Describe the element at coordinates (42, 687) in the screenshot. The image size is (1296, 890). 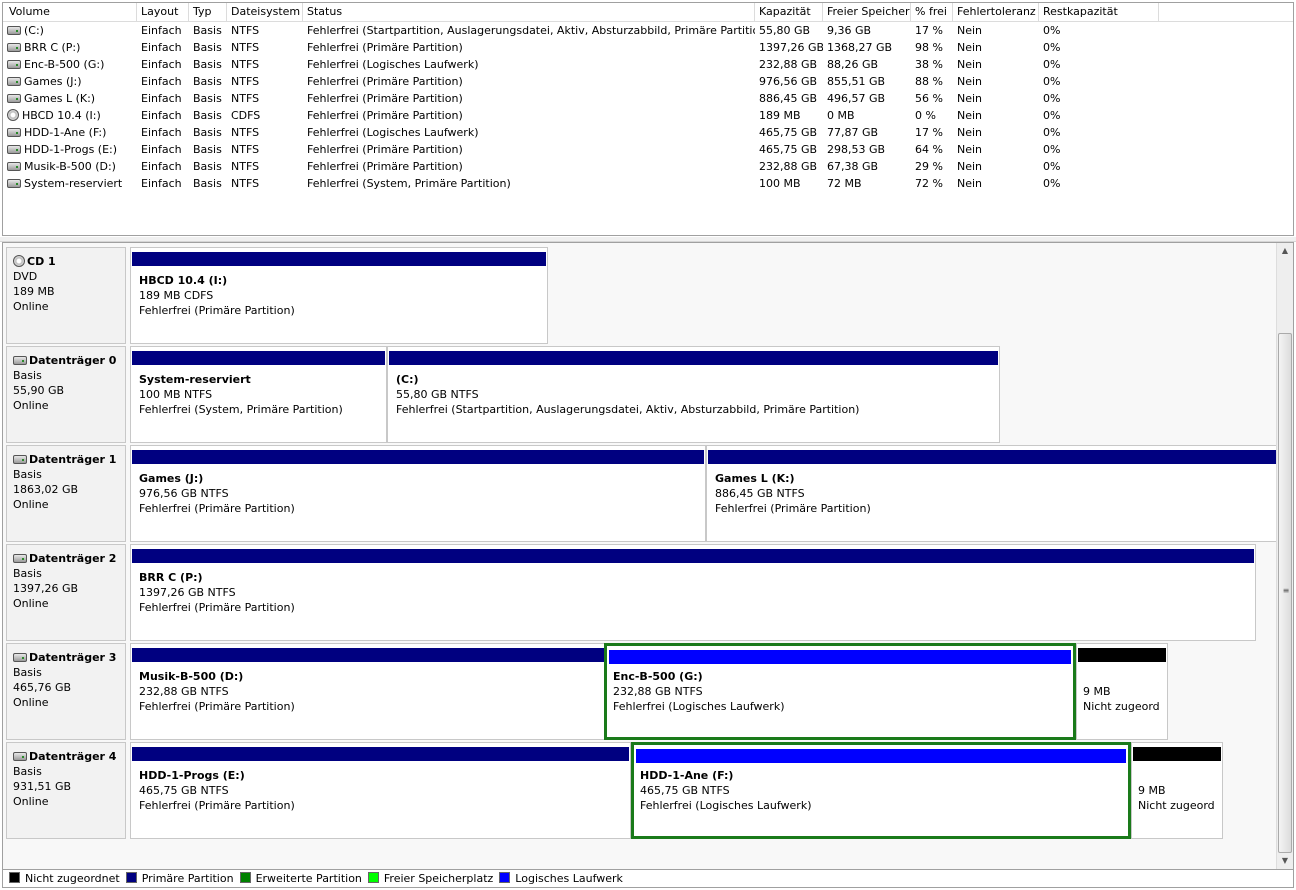
I see `disk-size: 465,76 GB` at that location.